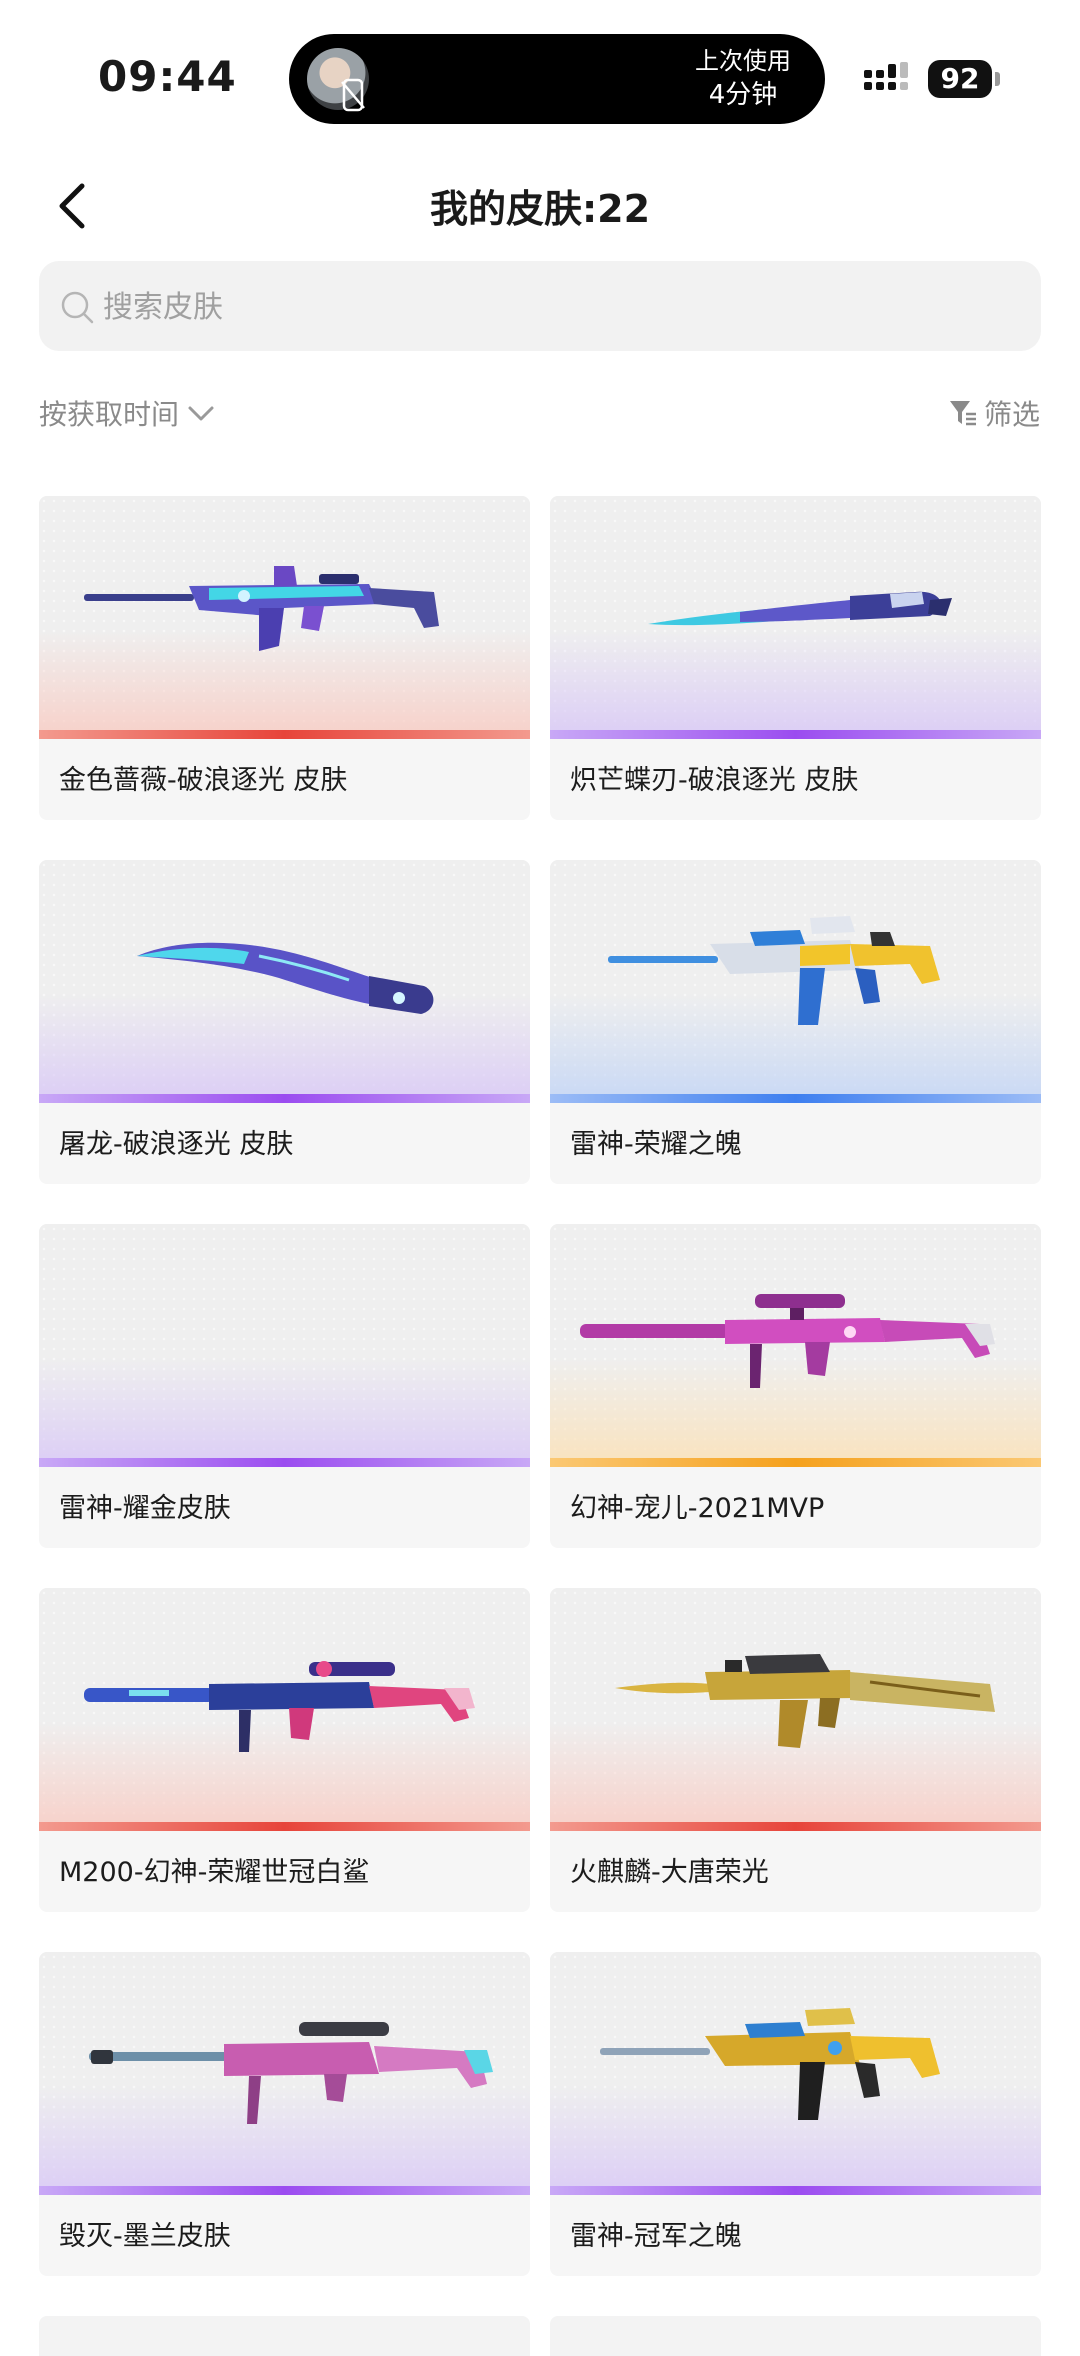 This screenshot has width=1080, height=2356. I want to click on skin-name: 毁灭-墨兰皮肤, so click(145, 2236).